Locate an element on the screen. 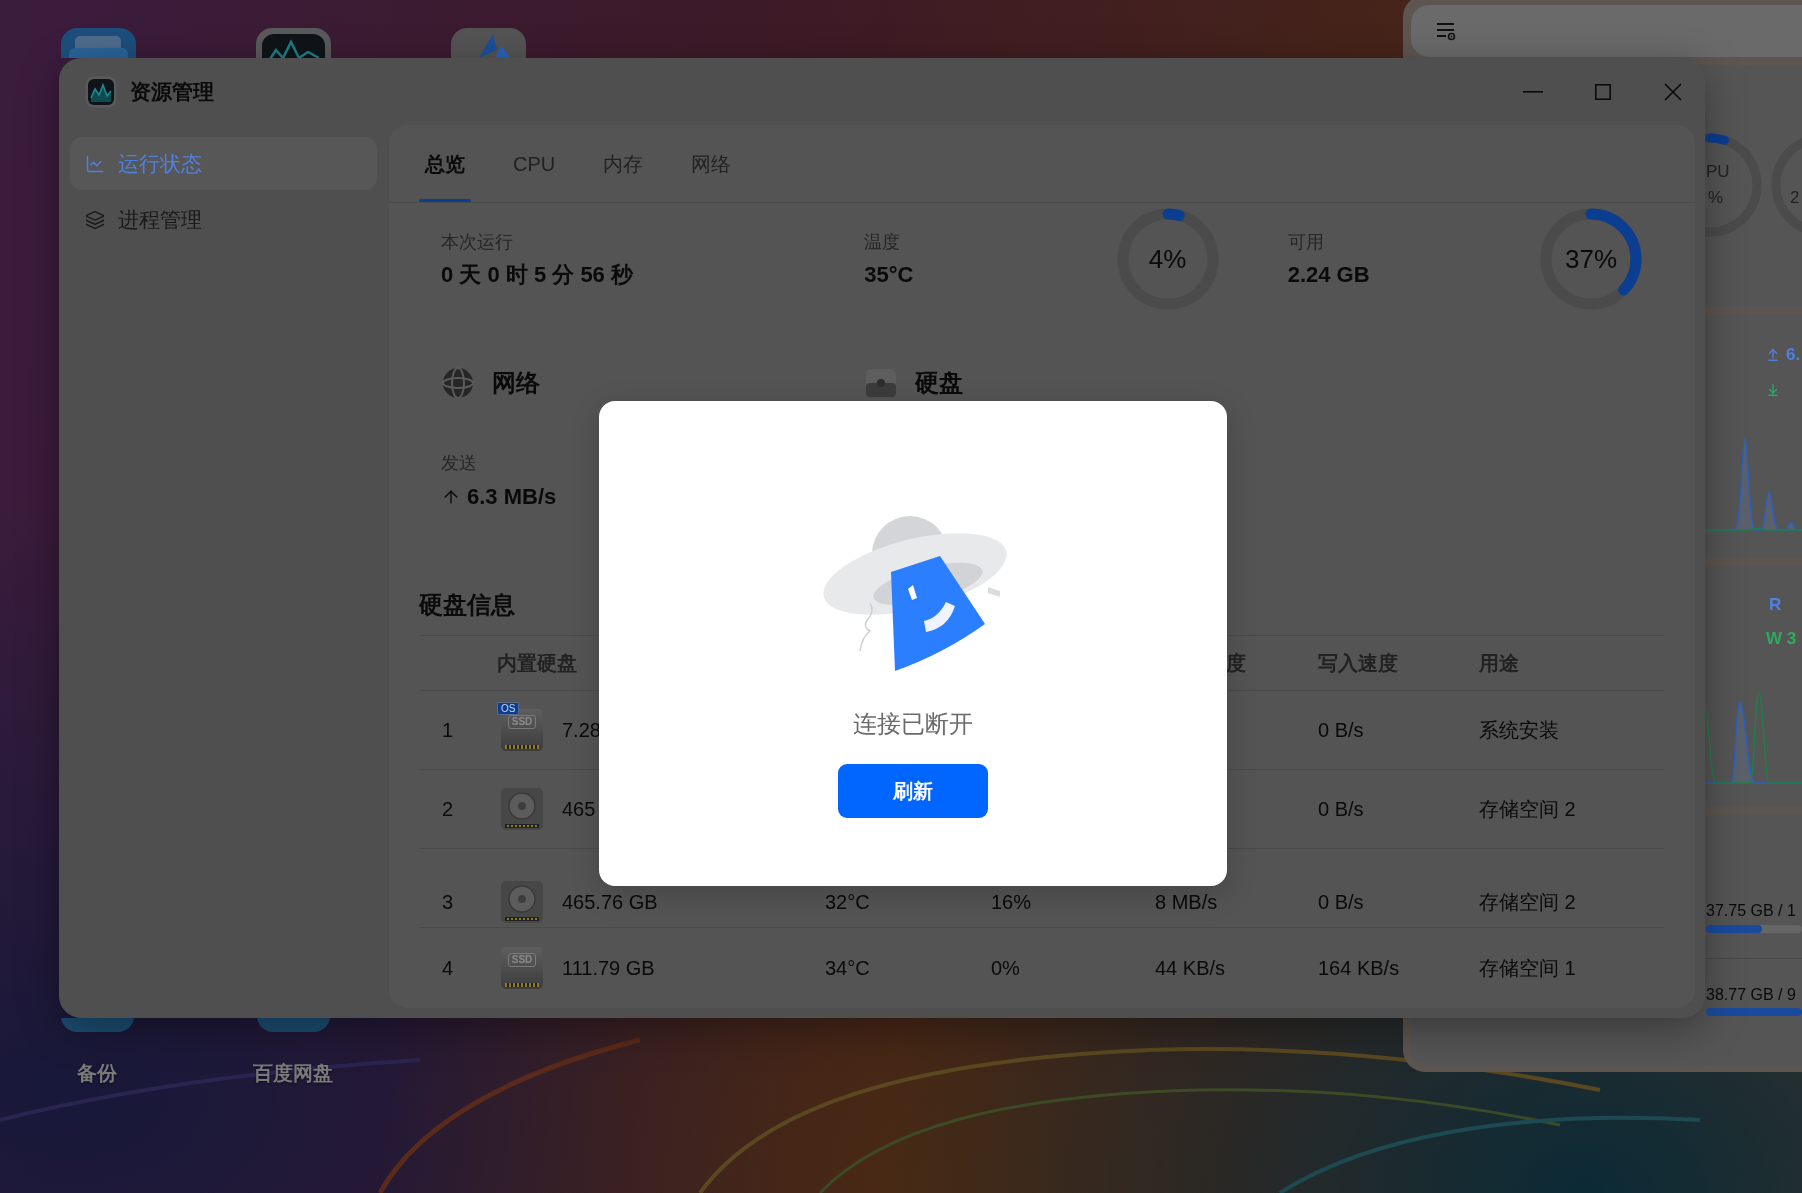 The width and height of the screenshot is (1802, 1193). tab: 总览 is located at coordinates (445, 163).